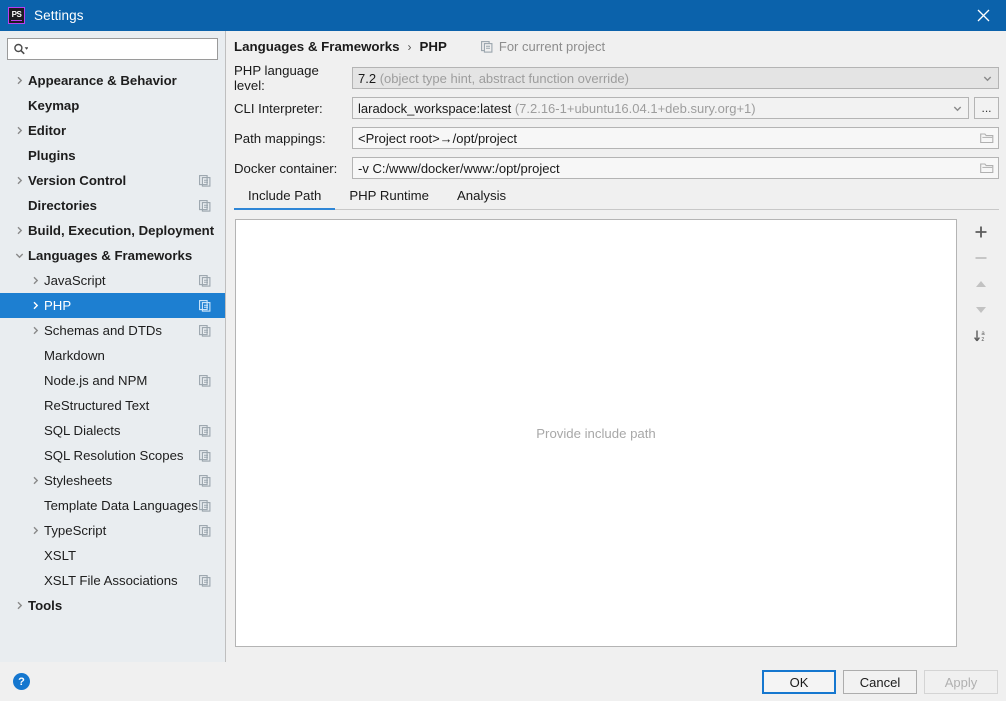  What do you see at coordinates (112, 180) in the screenshot?
I see `sidebar-item-version-control: Version Control` at bounding box center [112, 180].